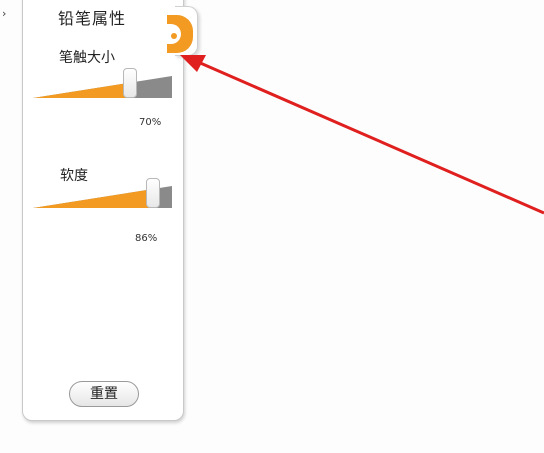 The image size is (544, 453). Describe the element at coordinates (92, 18) in the screenshot. I see `panel-title: 铅笔属性` at that location.